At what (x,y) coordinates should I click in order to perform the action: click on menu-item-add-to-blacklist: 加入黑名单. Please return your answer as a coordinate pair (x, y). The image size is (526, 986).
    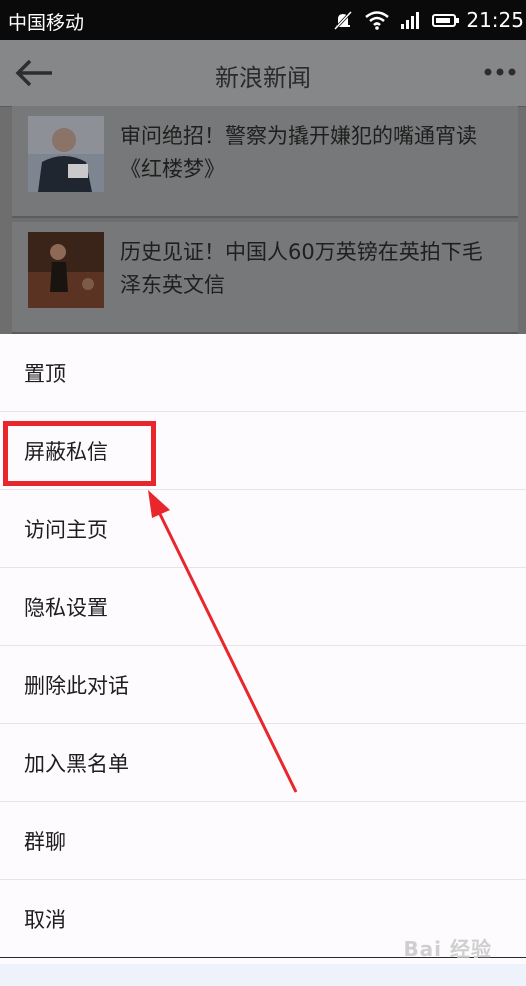
    Looking at the image, I should click on (263, 763).